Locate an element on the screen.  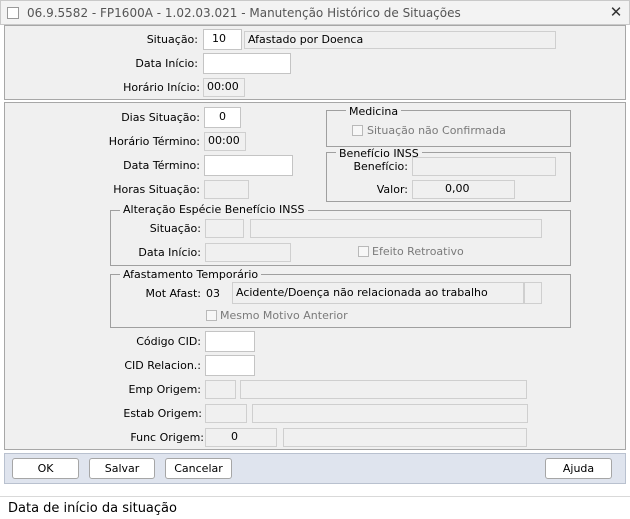
func-origem-label: Func Origem: is located at coordinates (167, 437).